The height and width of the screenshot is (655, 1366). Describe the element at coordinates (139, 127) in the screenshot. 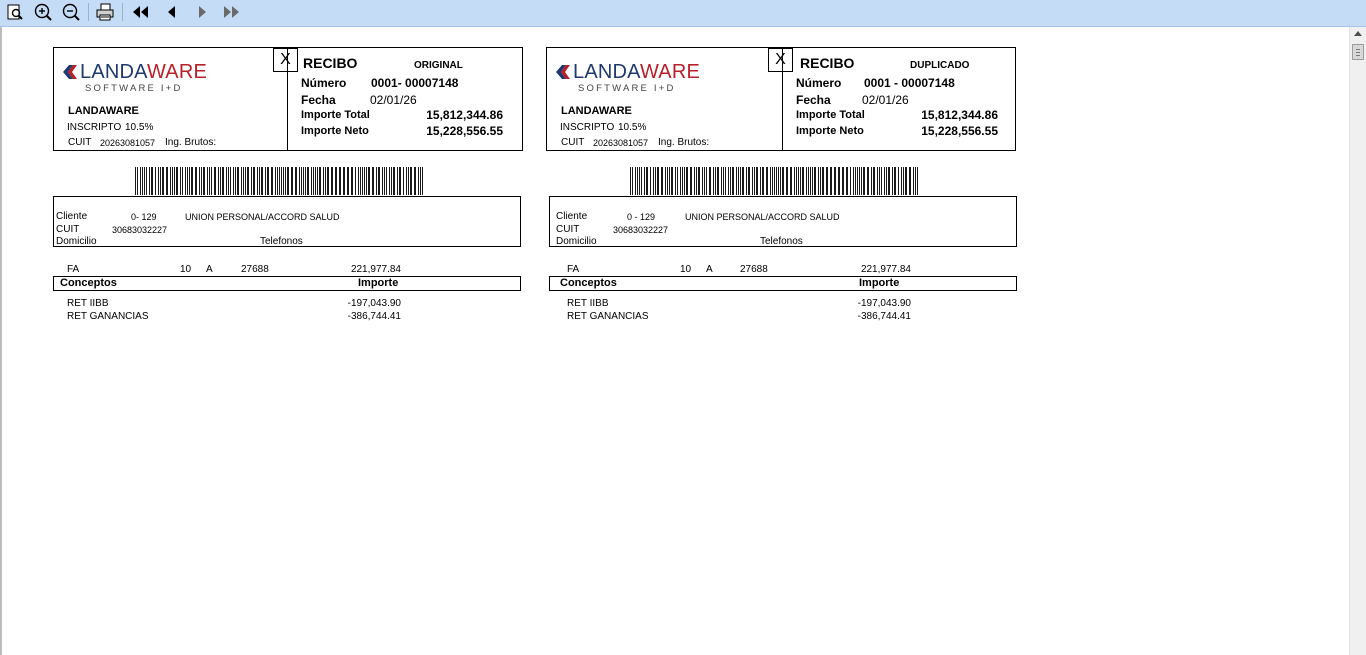

I see `tax-rate: 10.5%` at that location.